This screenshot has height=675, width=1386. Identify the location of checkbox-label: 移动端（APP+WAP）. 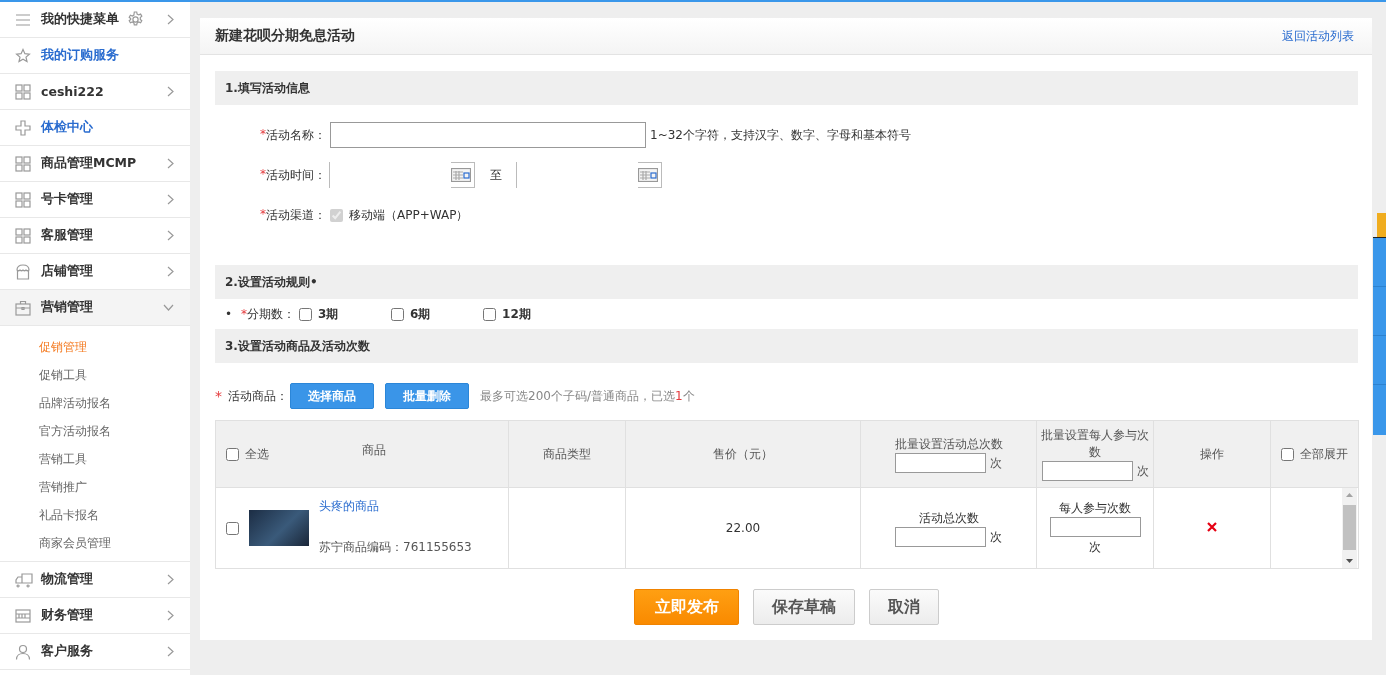
(409, 215).